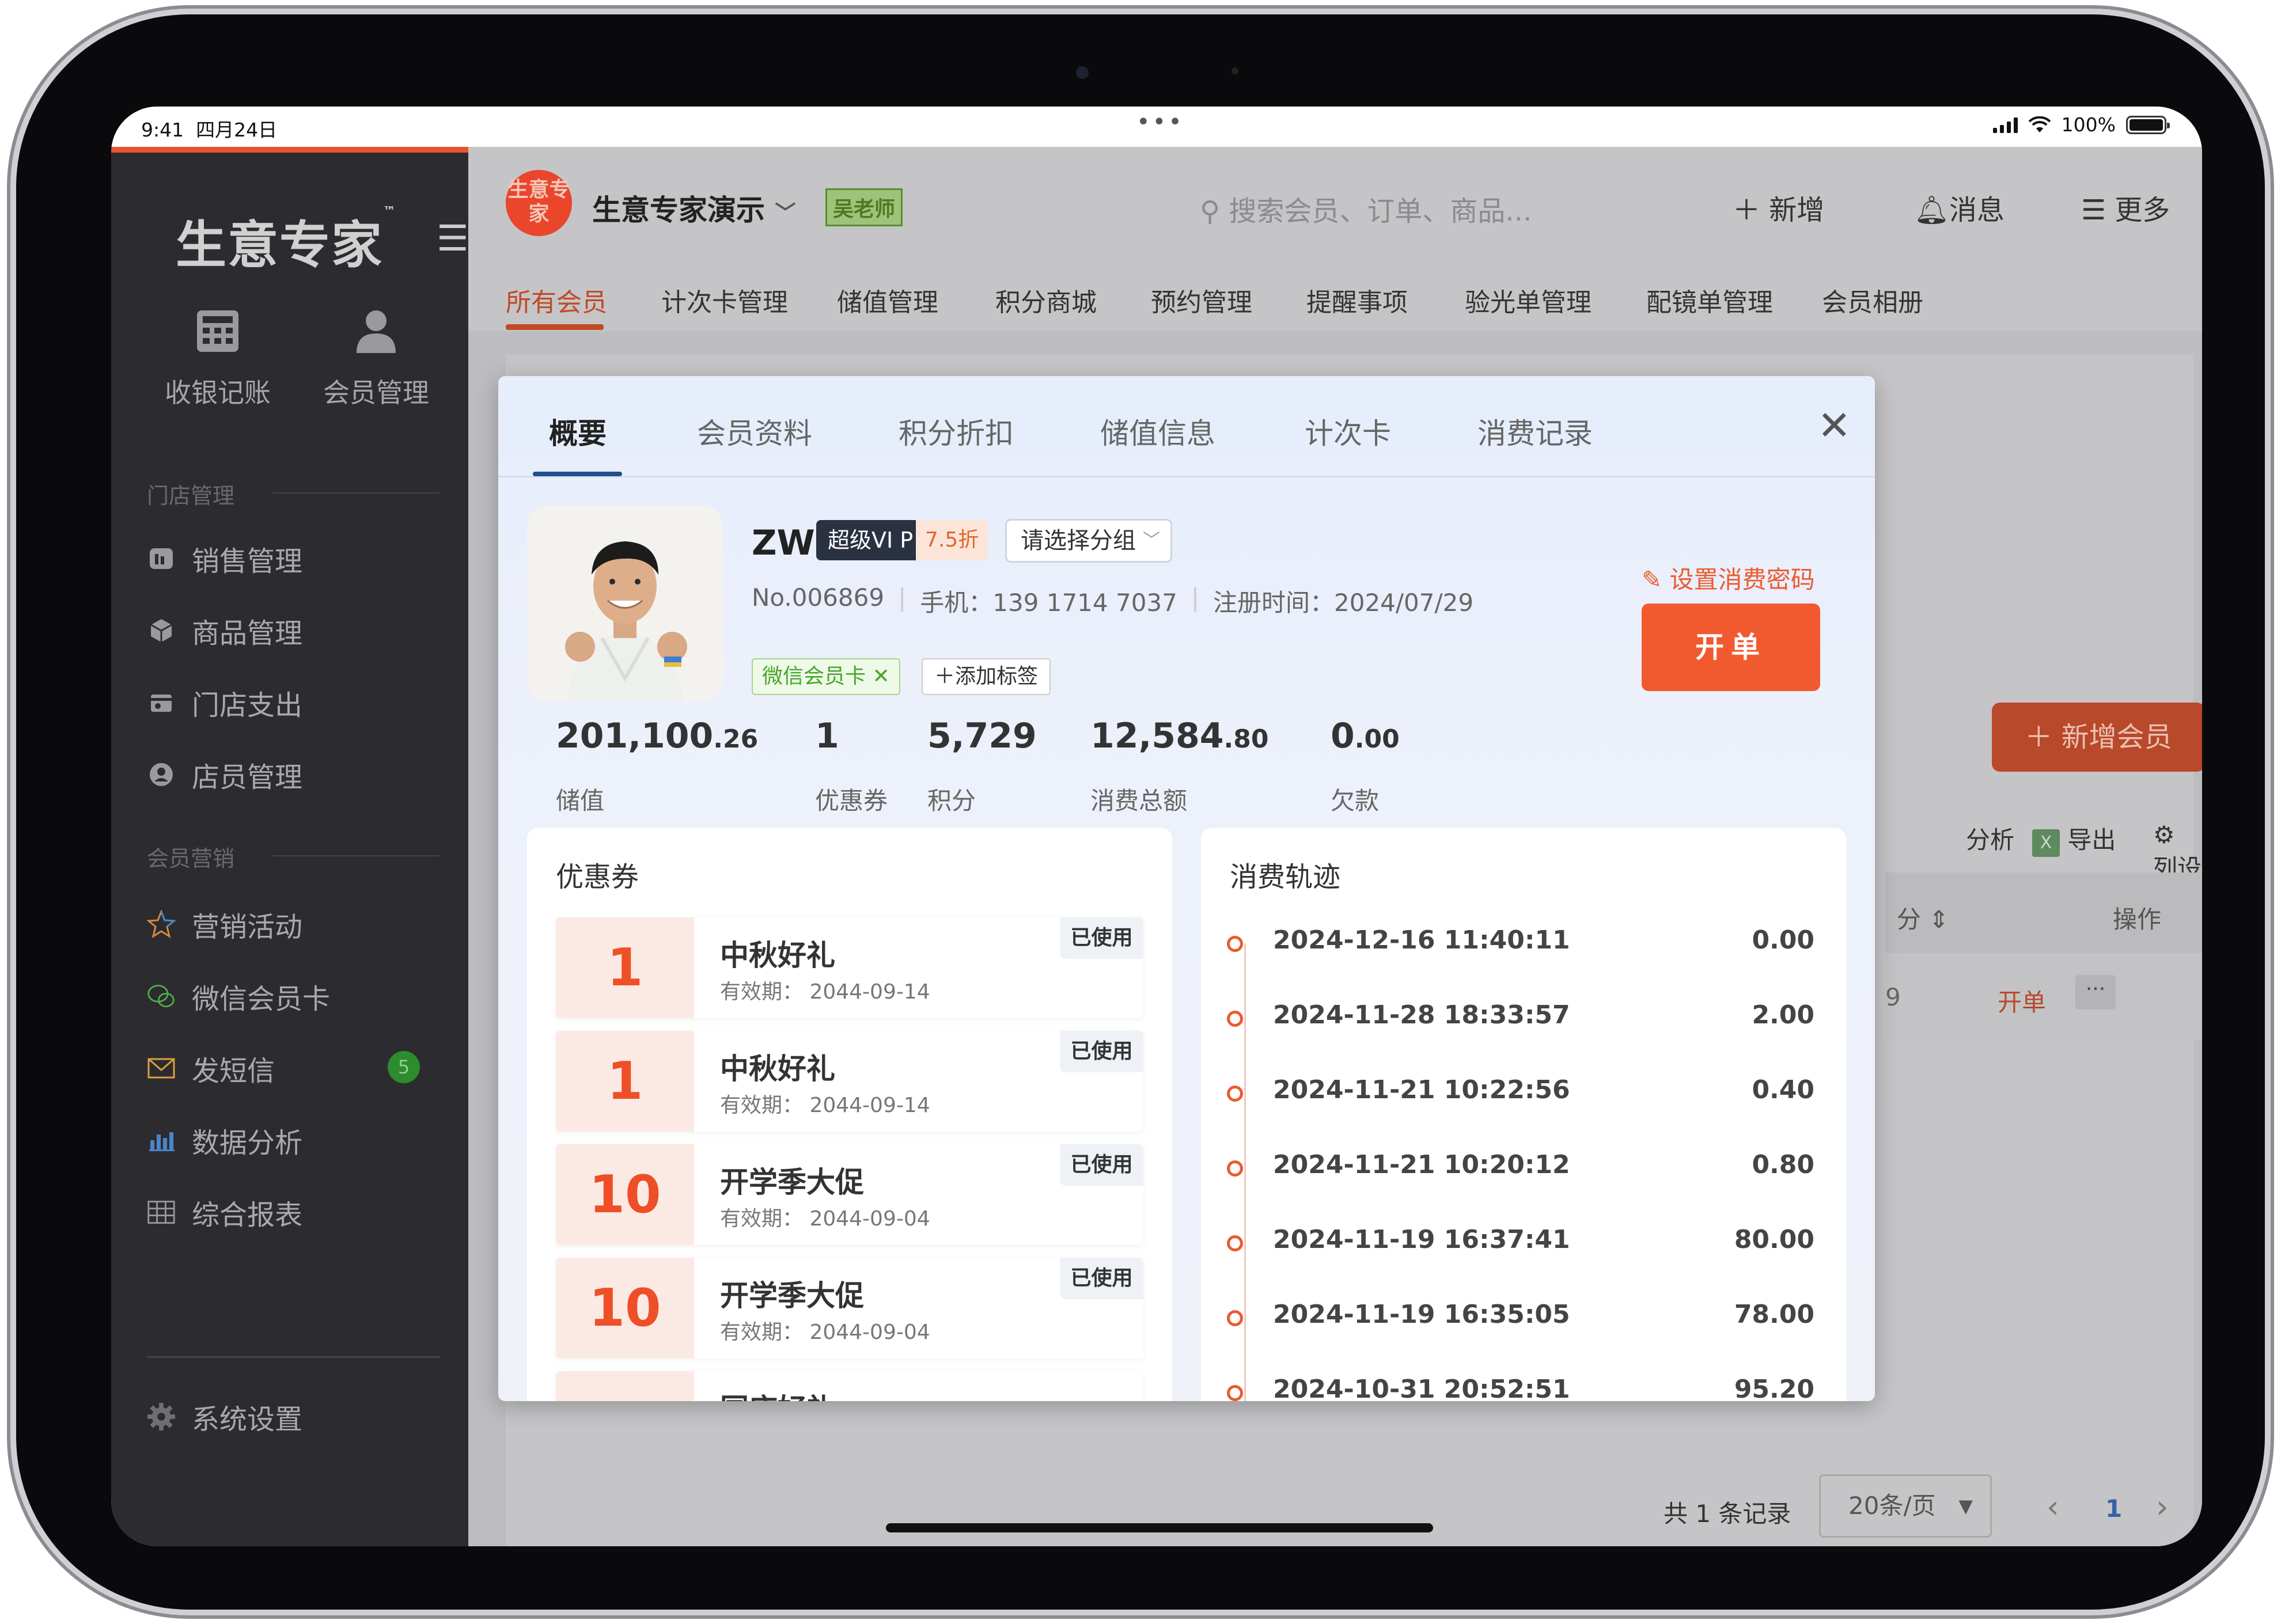 The height and width of the screenshot is (1624, 2281). What do you see at coordinates (218, 393) in the screenshot?
I see `quick-cashier-label: 收银记账` at bounding box center [218, 393].